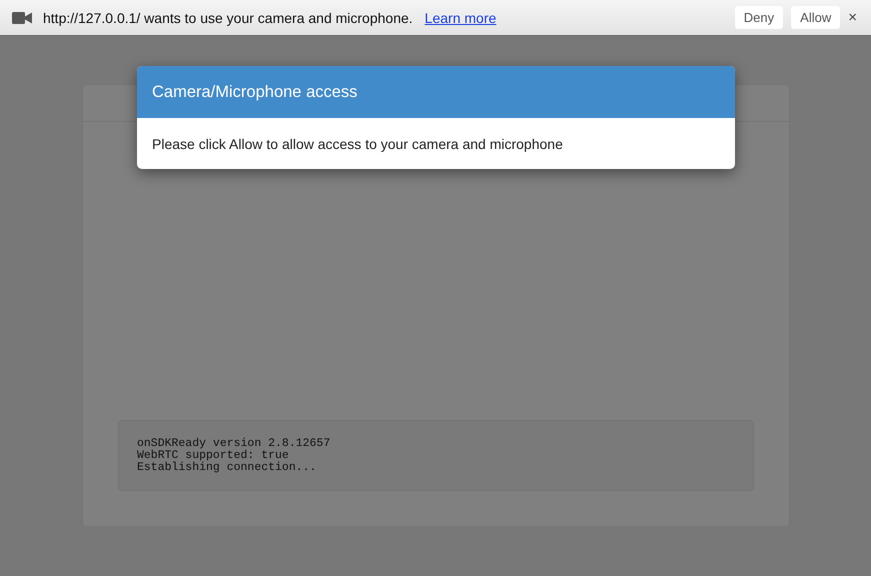 This screenshot has height=576, width=871. I want to click on log-line: WebRTC supported: true, so click(213, 456).